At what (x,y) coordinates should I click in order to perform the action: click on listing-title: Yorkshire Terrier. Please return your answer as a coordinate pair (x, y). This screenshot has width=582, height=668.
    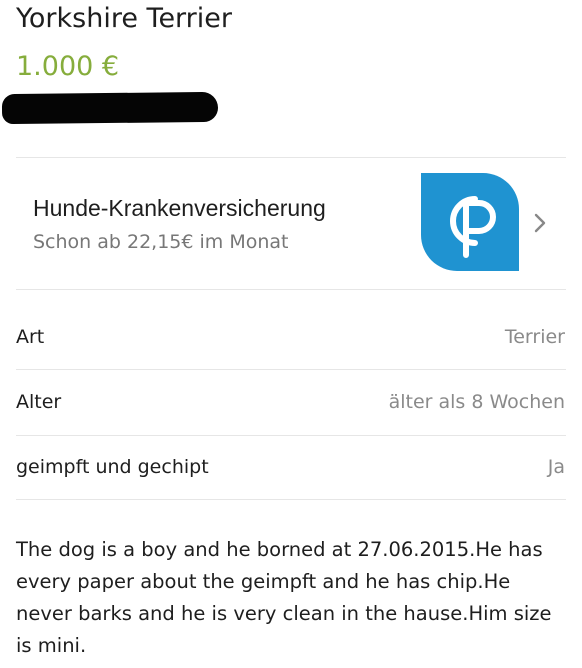
    Looking at the image, I should click on (124, 18).